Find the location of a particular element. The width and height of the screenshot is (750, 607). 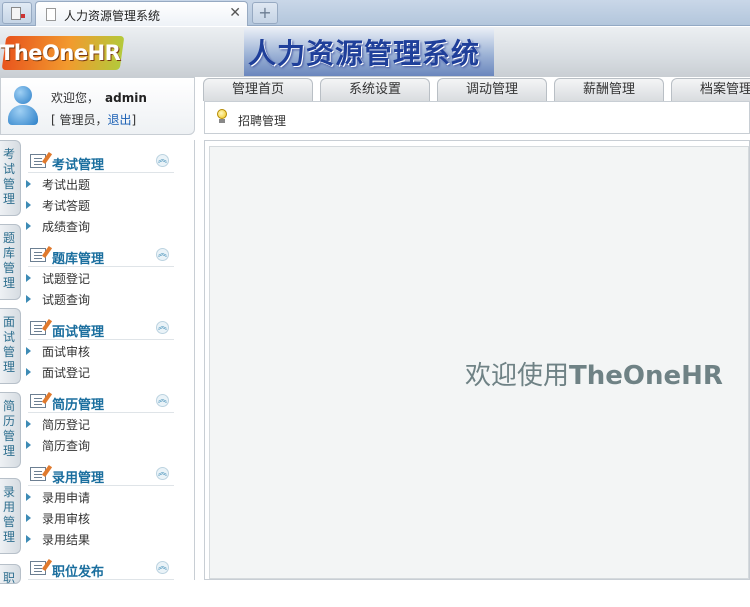

sidebar-vertical-tabs: 考试管理 题库管理 面试管理 简历管理 录用管理 职 is located at coordinates (11, 362).